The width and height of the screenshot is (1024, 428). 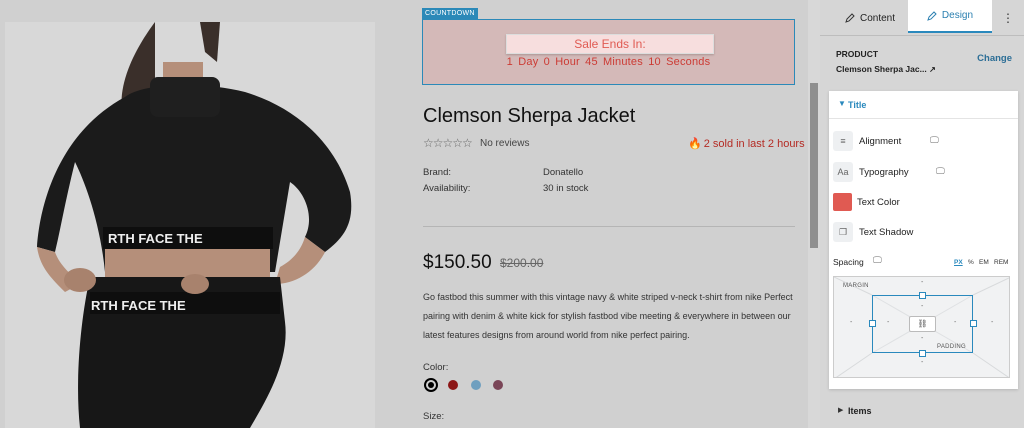 What do you see at coordinates (973, 323) in the screenshot?
I see `margin-right-handle` at bounding box center [973, 323].